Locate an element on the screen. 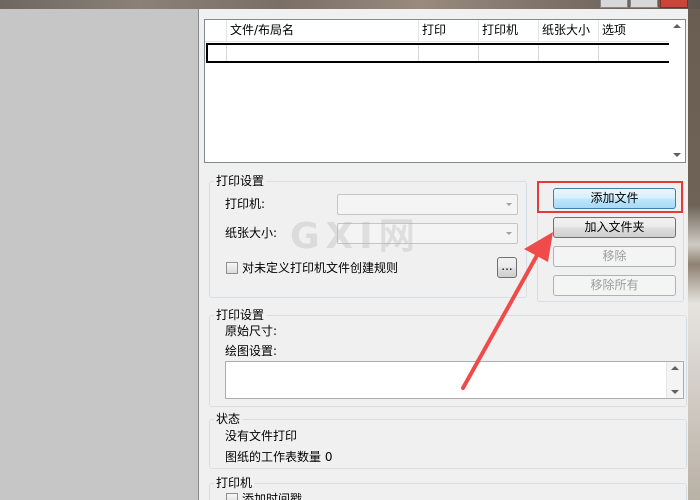 The height and width of the screenshot is (500, 700). arrow-shaft is located at coordinates (501, 319).